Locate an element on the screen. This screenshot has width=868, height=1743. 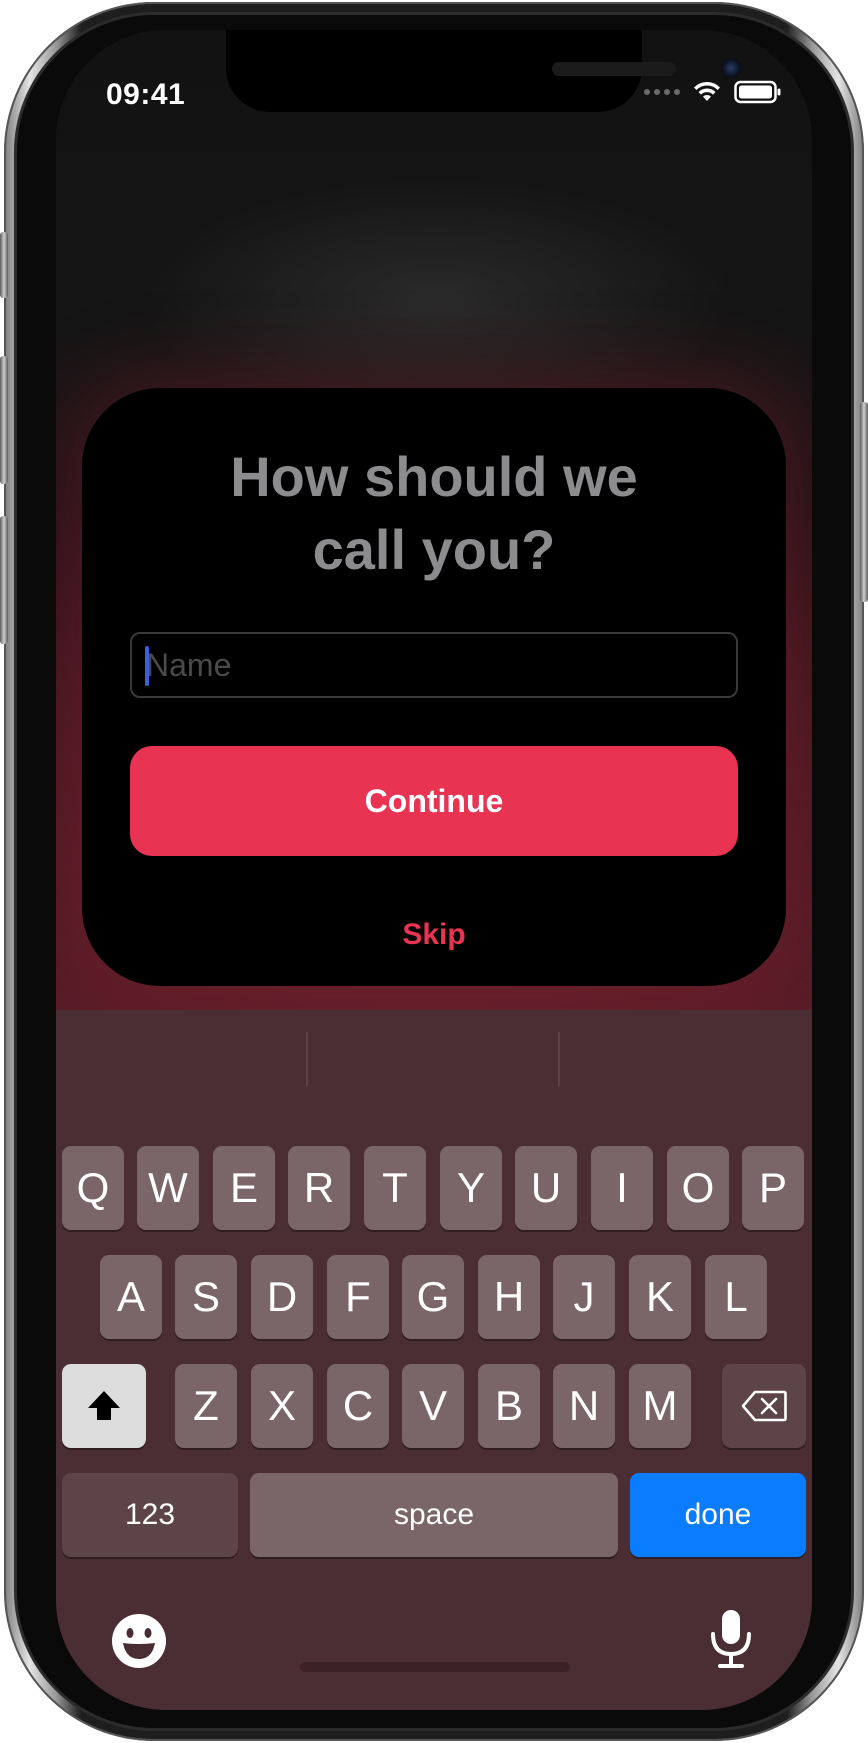
mute-switch is located at coordinates (4, 265).